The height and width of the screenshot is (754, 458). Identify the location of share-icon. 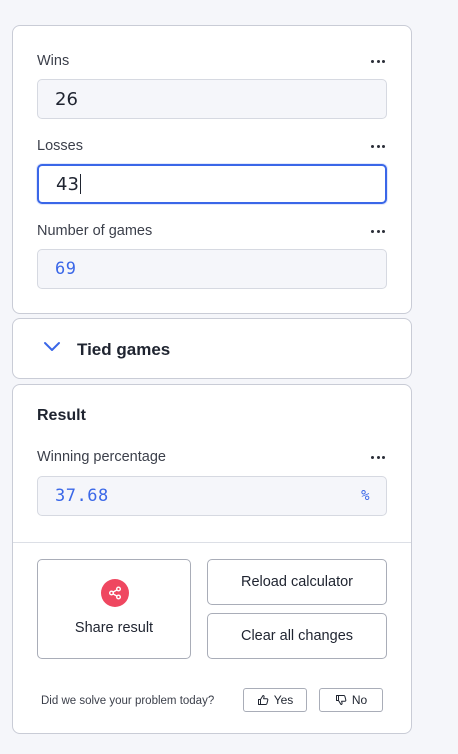
(115, 593).